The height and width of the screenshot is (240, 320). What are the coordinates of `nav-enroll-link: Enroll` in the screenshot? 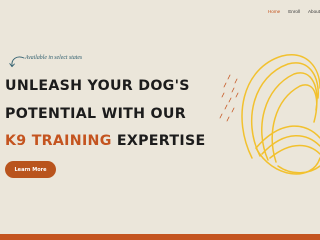 It's located at (294, 11).